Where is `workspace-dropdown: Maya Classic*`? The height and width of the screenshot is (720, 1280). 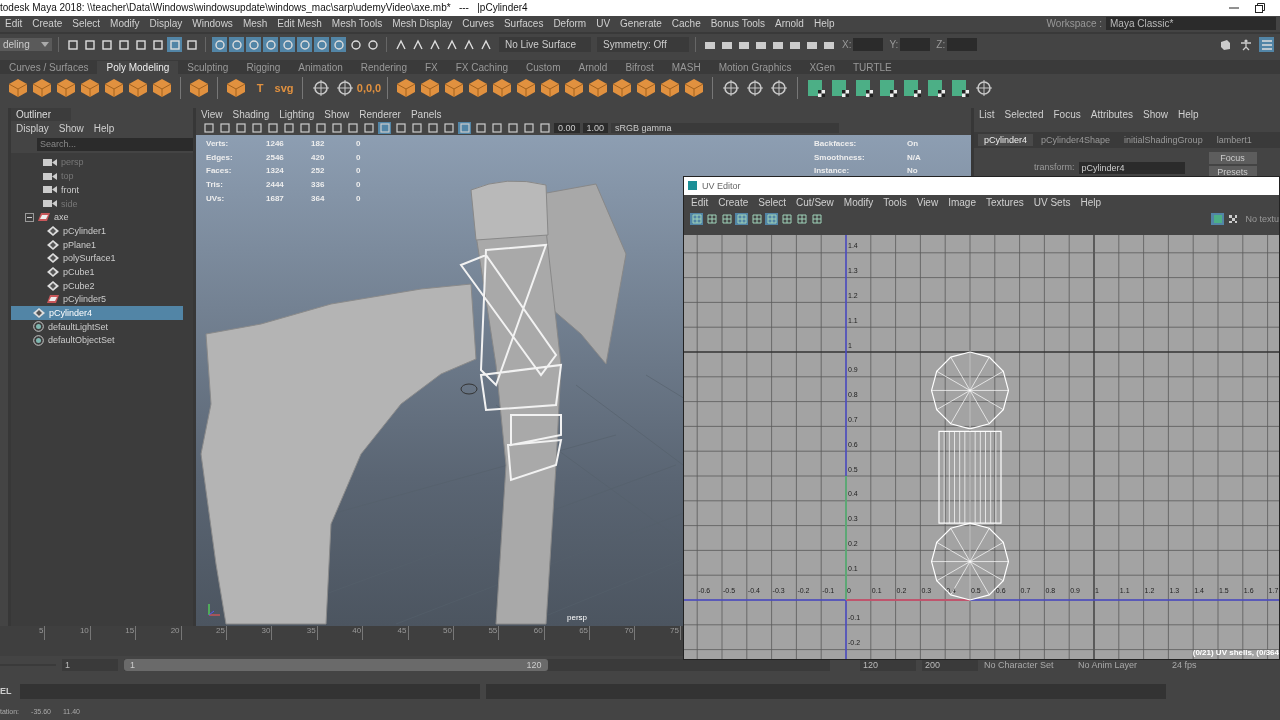 workspace-dropdown: Maya Classic* is located at coordinates (1191, 24).